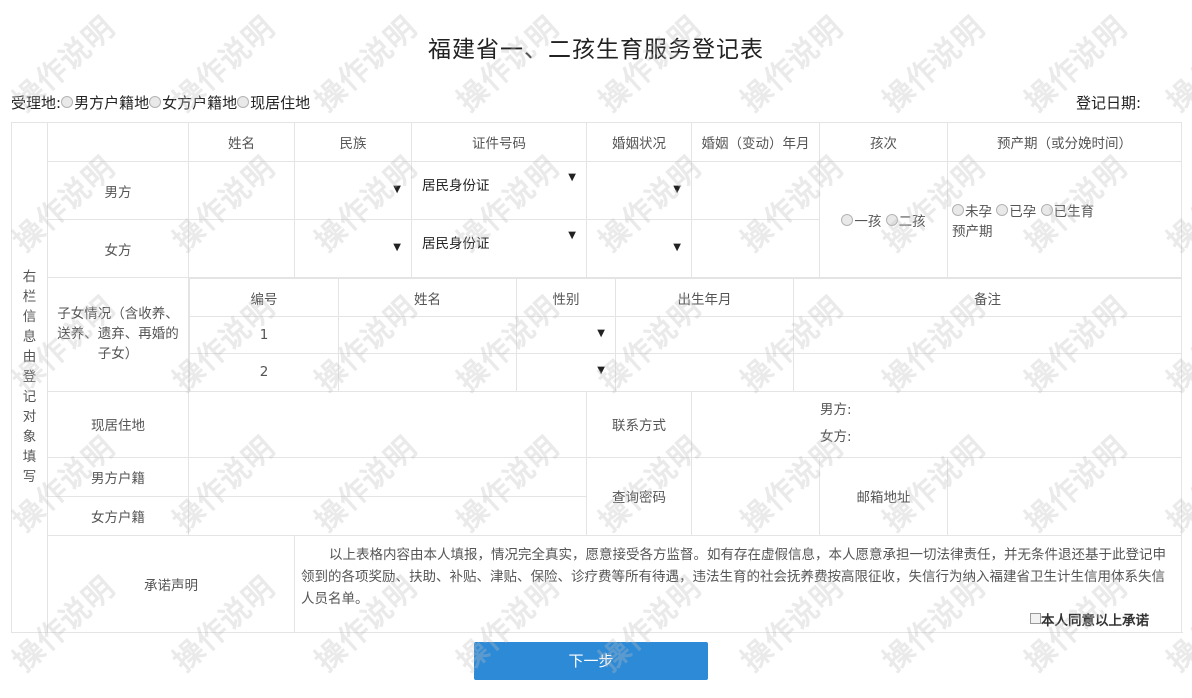 The width and height of the screenshot is (1192, 698). Describe the element at coordinates (456, 186) in the screenshot. I see `male-id-type: 居民身份证` at that location.